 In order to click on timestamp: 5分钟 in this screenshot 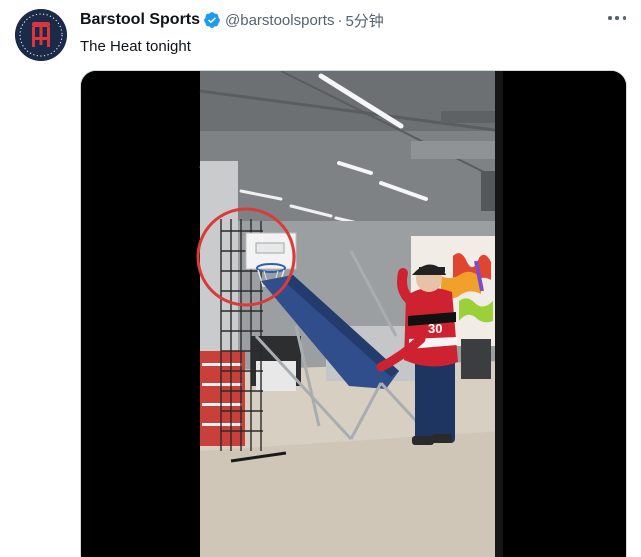, I will do `click(364, 20)`.